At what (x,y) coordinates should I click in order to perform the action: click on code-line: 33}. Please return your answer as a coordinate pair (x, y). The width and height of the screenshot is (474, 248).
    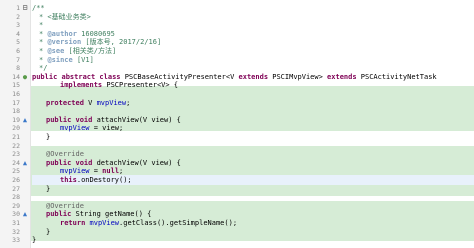
    Looking at the image, I should click on (237, 240).